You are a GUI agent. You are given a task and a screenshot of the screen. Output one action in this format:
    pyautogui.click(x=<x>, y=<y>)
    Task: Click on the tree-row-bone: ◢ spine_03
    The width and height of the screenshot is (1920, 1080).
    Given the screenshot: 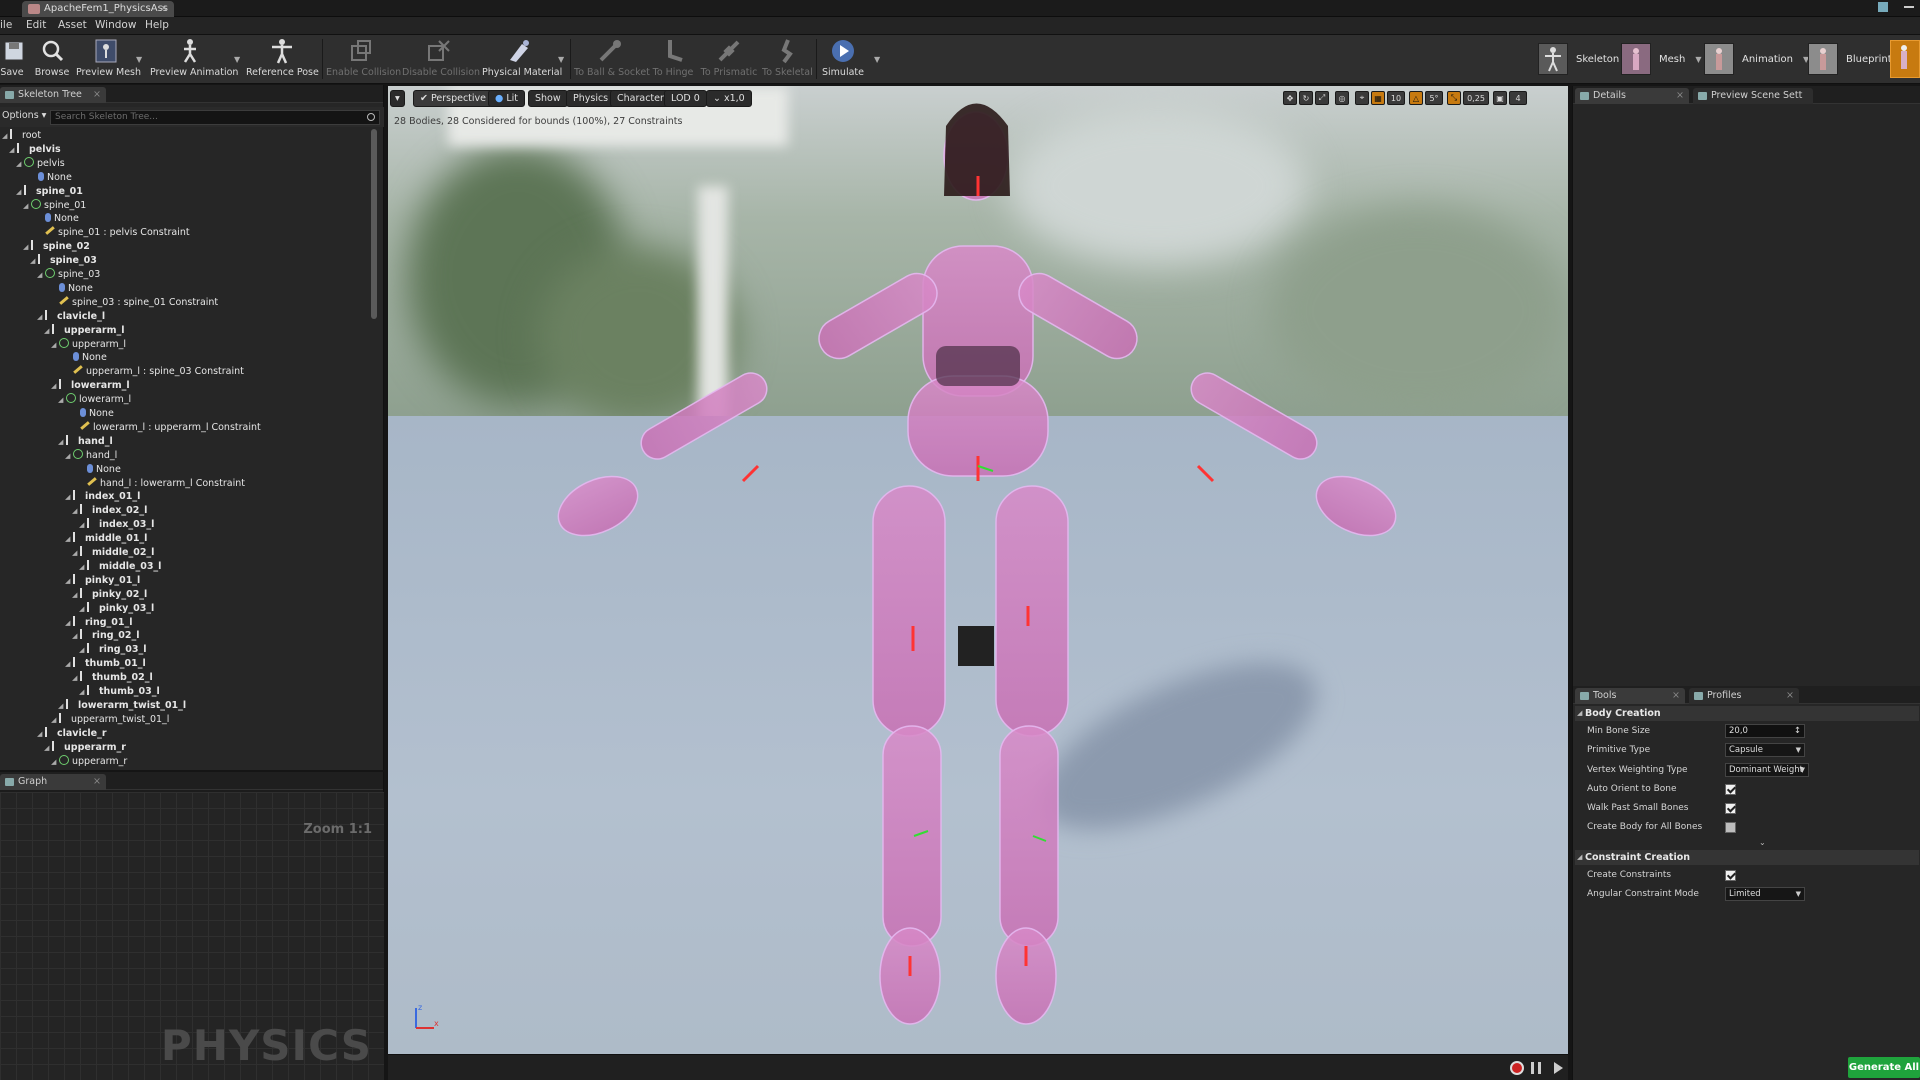 What is the action you would take?
    pyautogui.click(x=63, y=261)
    